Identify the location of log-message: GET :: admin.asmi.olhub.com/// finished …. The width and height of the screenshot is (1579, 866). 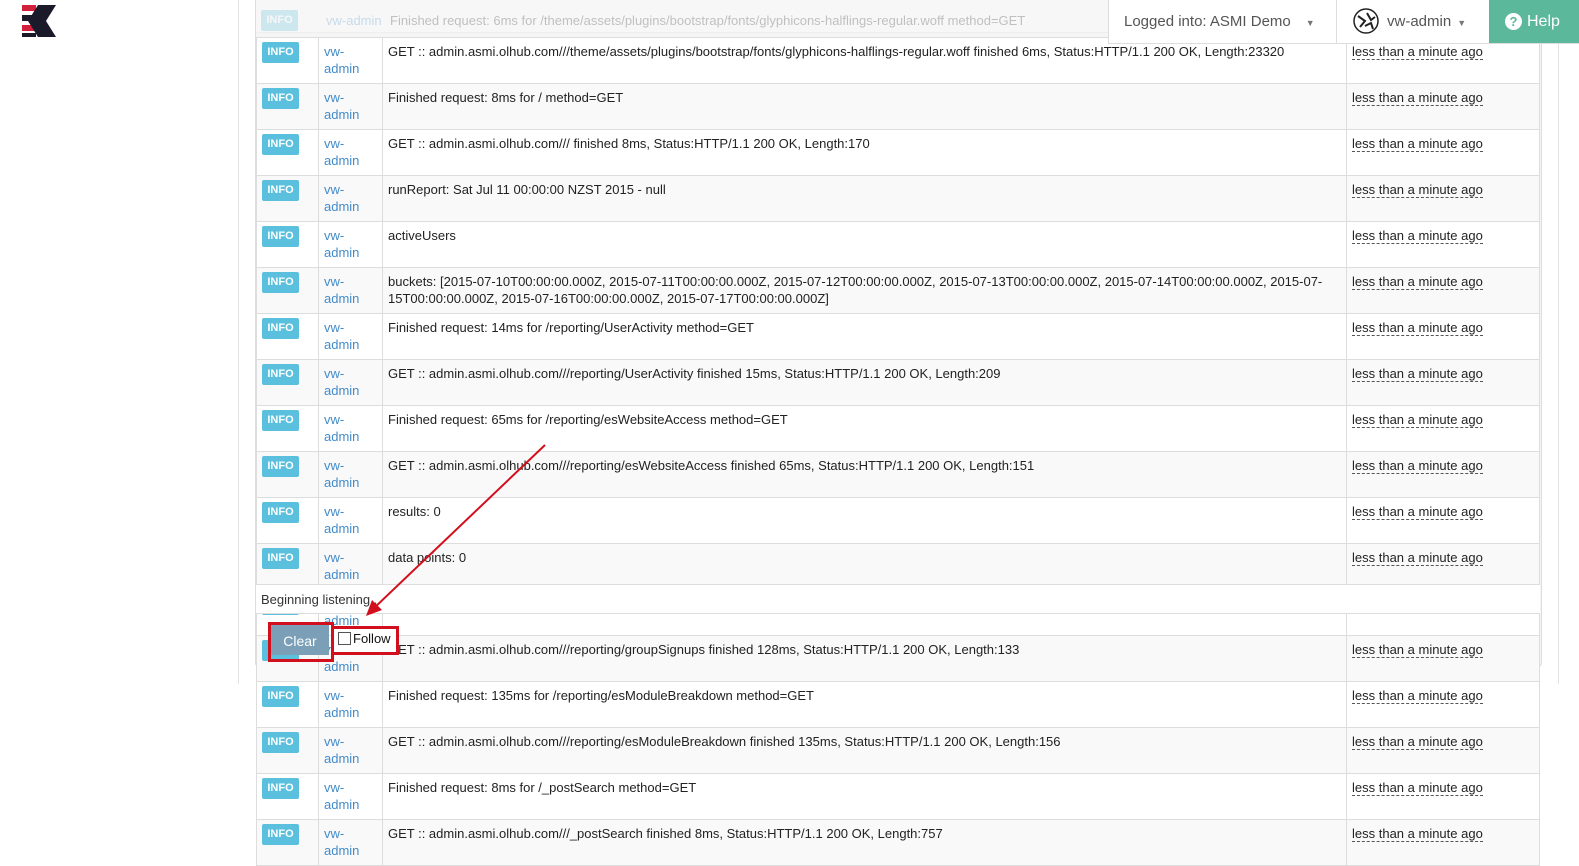
(864, 152).